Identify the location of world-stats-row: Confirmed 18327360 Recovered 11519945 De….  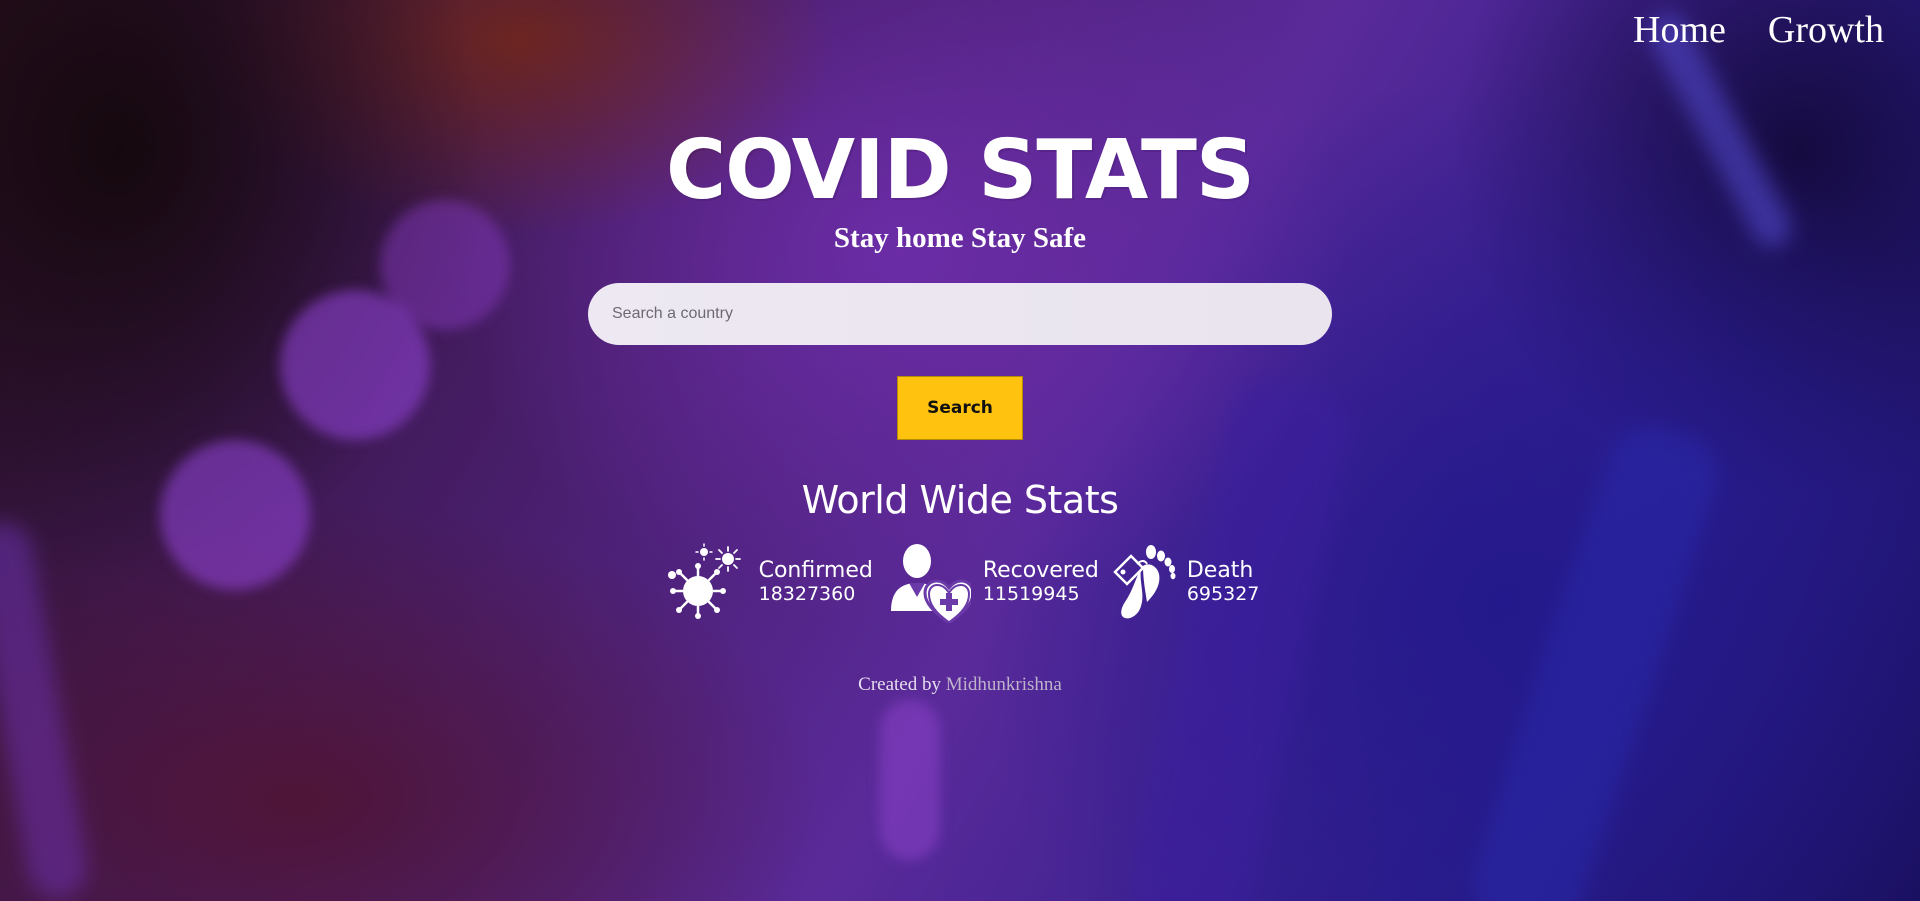
(960, 582).